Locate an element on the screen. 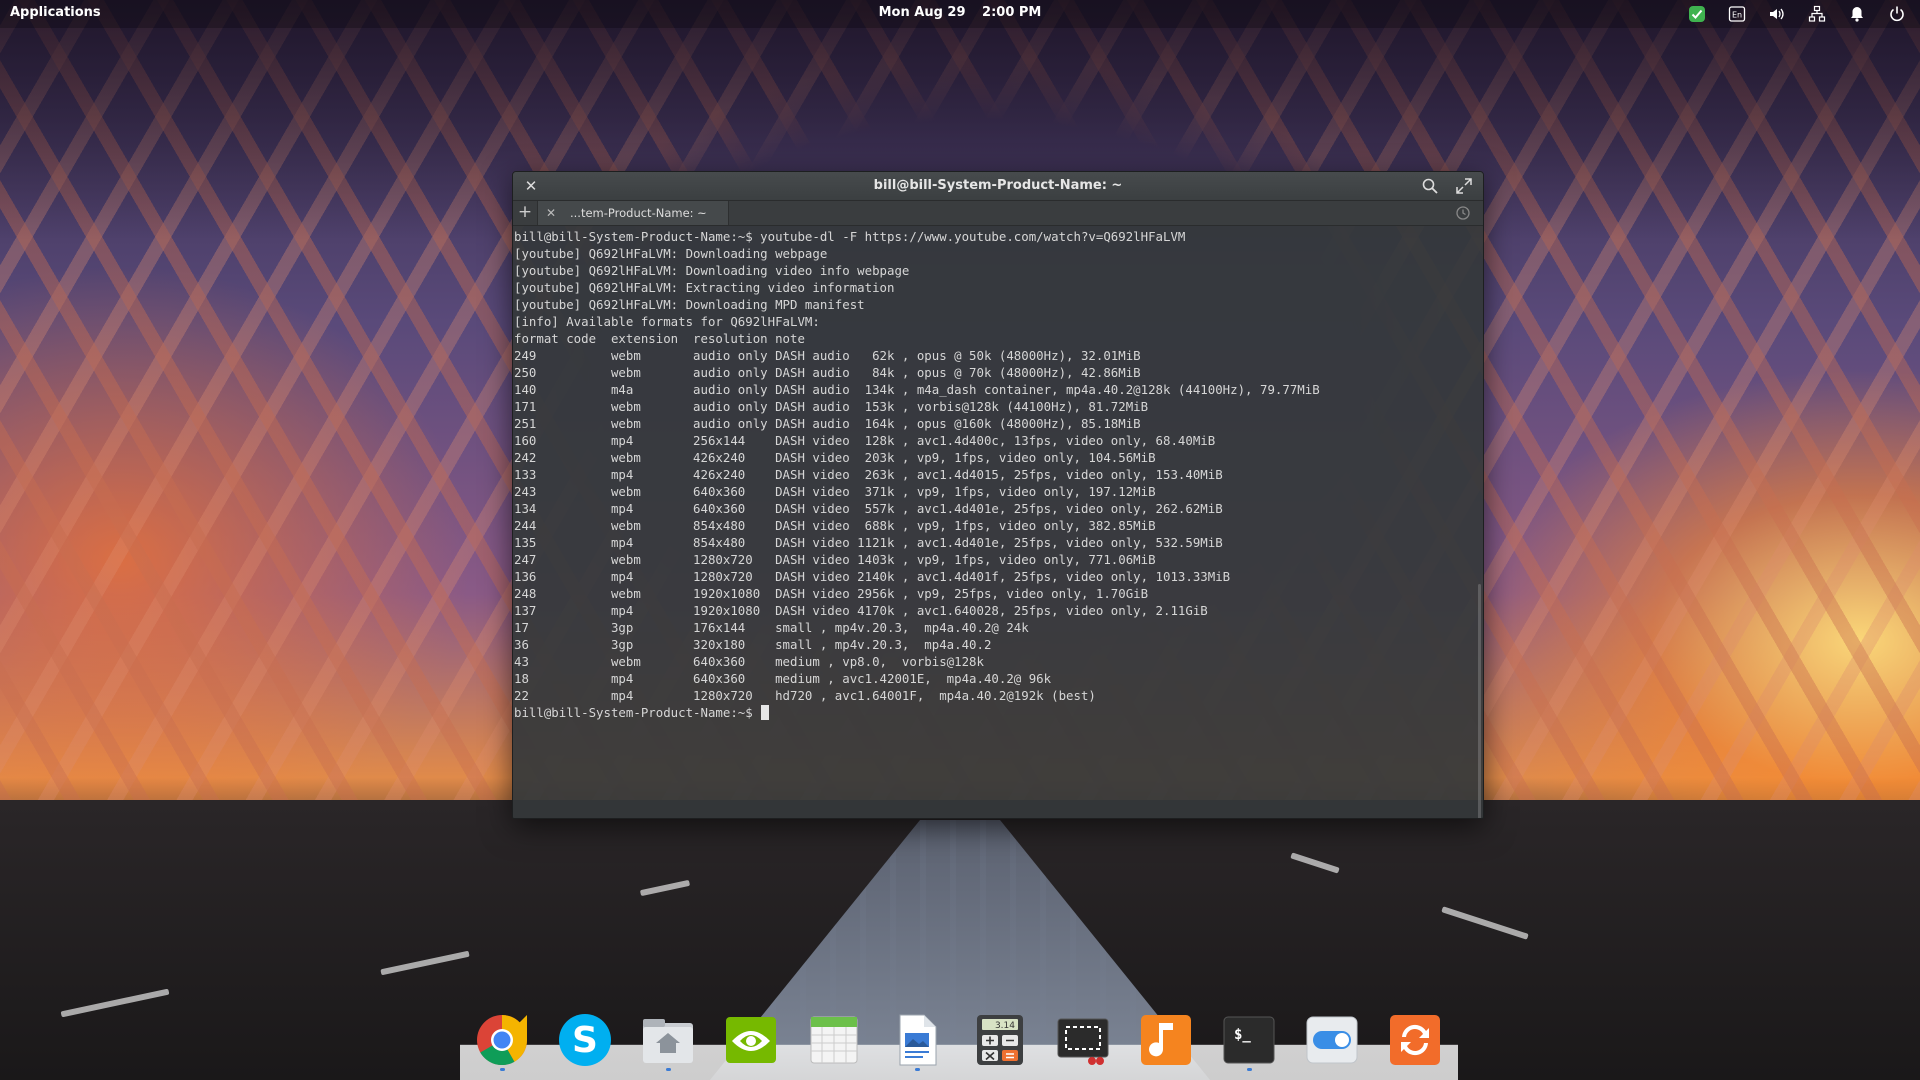  dock-item-terminal: $_ is located at coordinates (1249, 1040).